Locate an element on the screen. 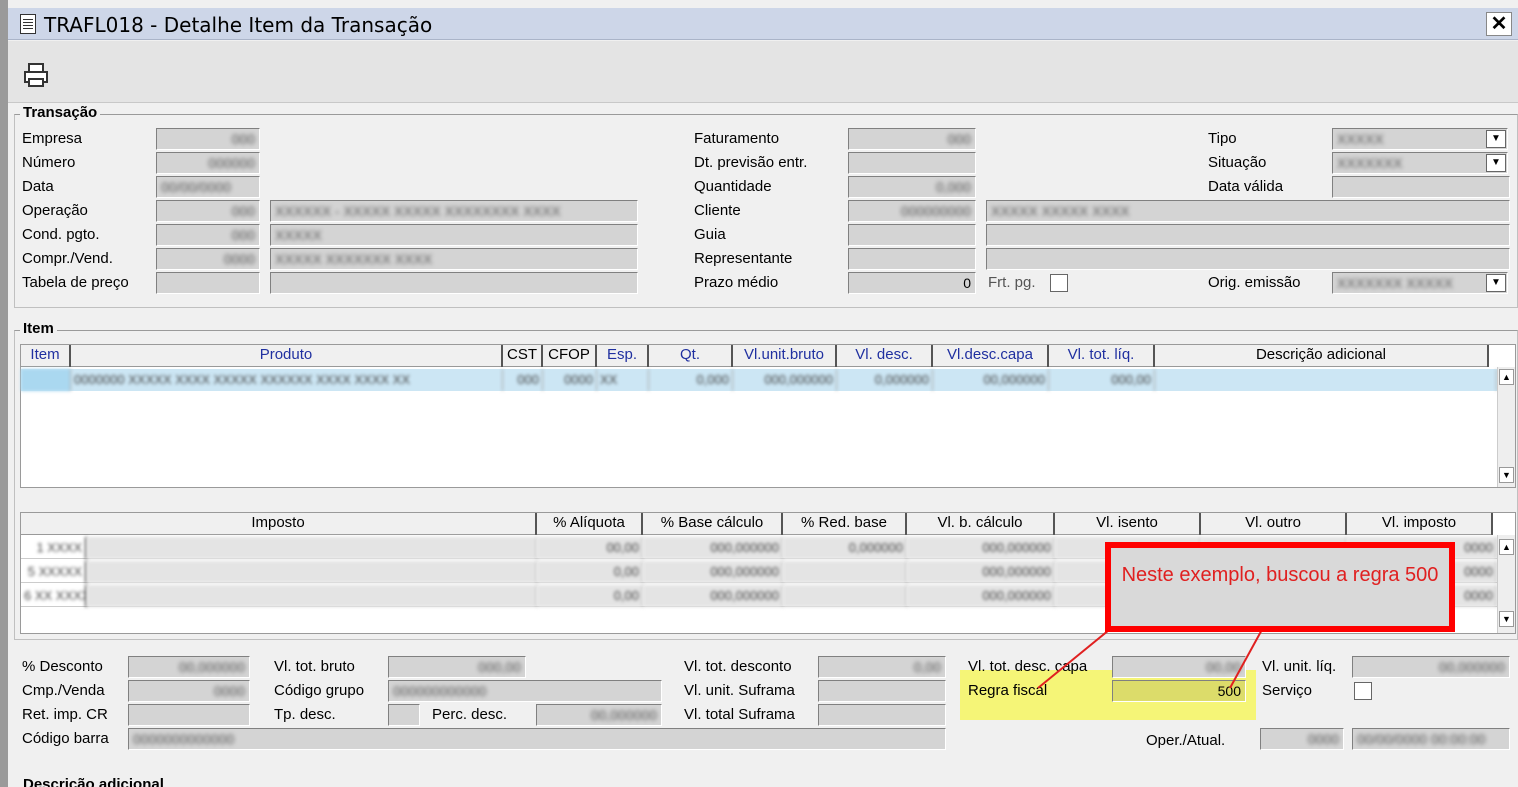 This screenshot has width=1518, height=787. faturamento-label: Faturamento is located at coordinates (737, 138).